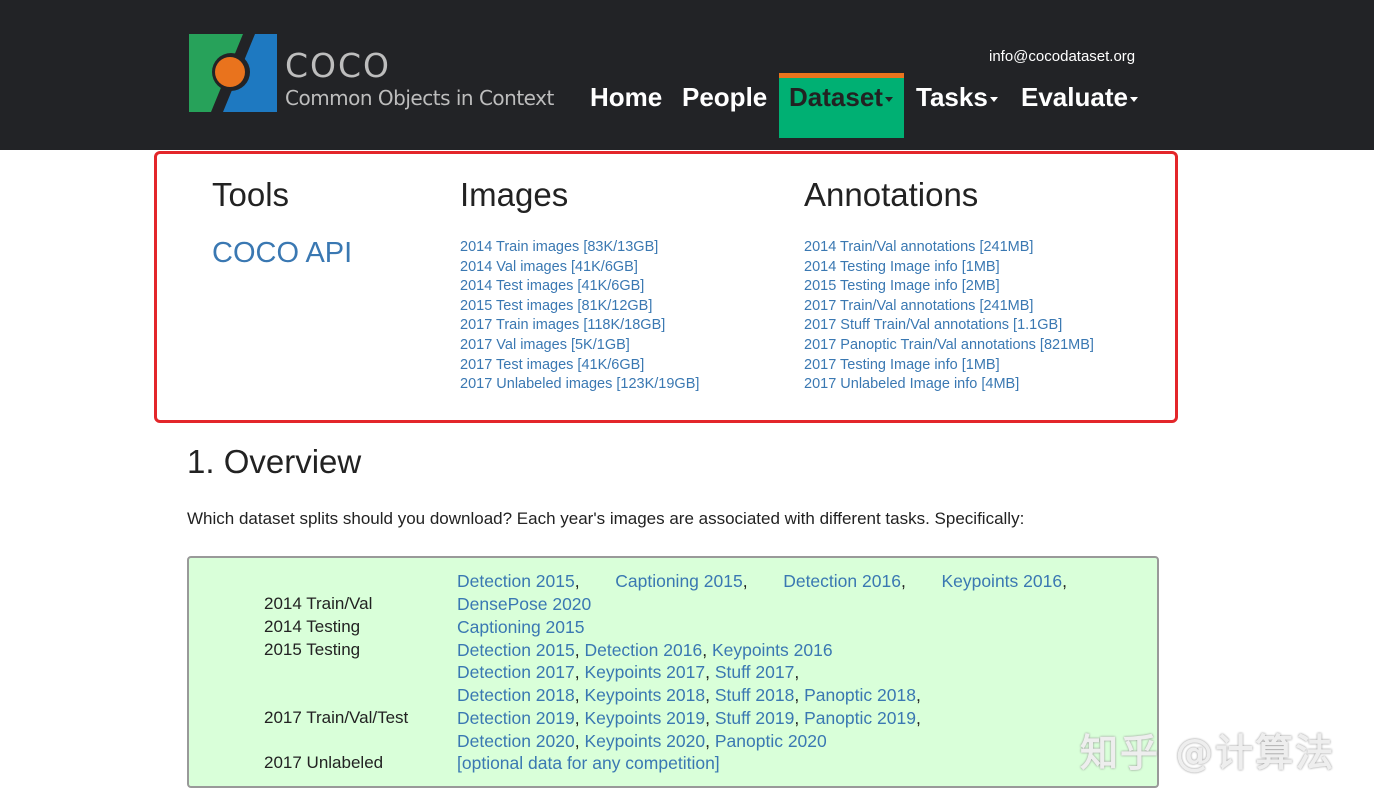 This screenshot has height=803, width=1374. I want to click on coco-api-link: COCO API, so click(282, 253).